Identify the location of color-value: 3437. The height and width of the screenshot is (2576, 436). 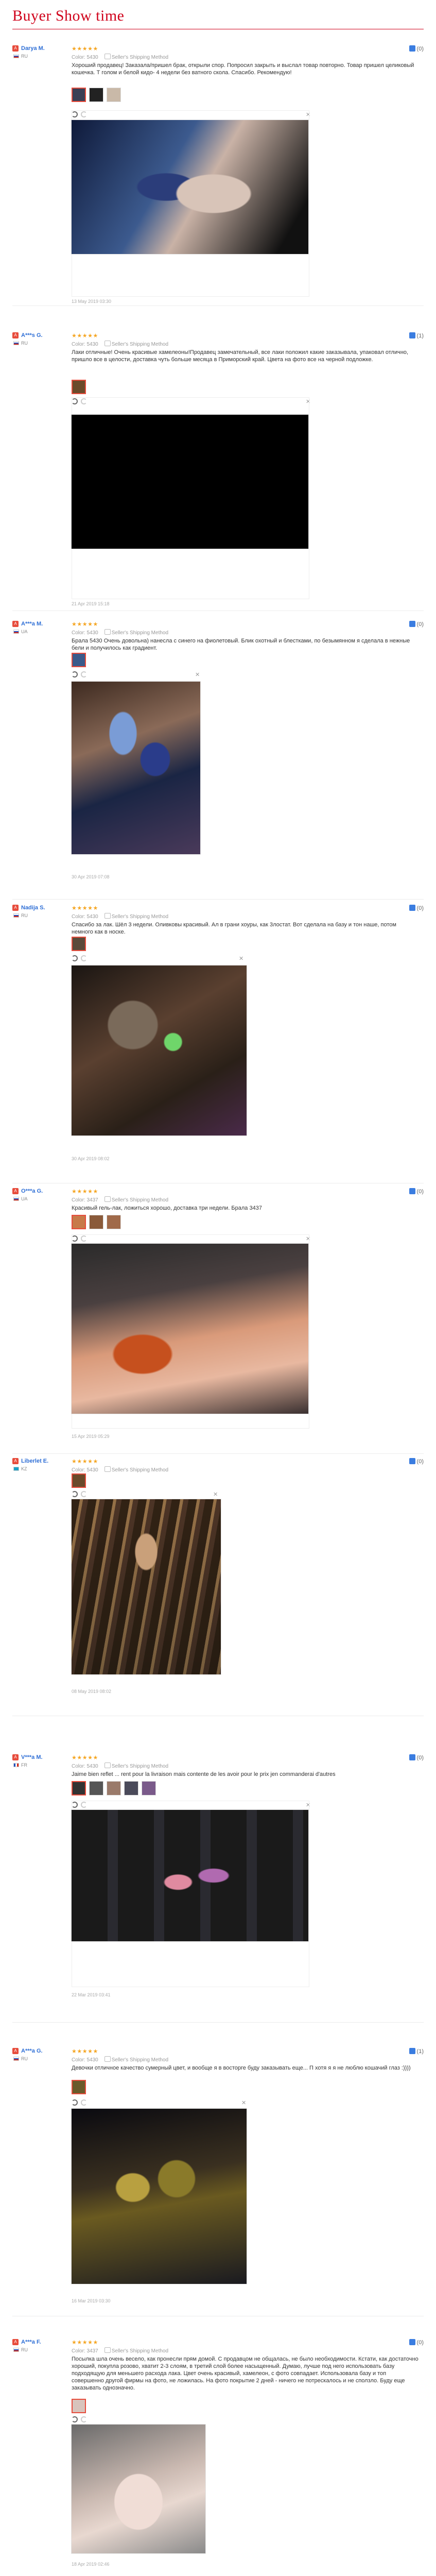
(92, 1200).